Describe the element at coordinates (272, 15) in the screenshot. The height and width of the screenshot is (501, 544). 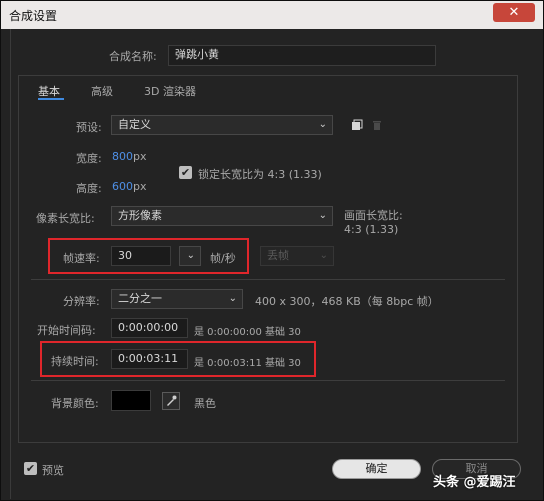
I see `title-bar: 合成设置 ✕` at that location.